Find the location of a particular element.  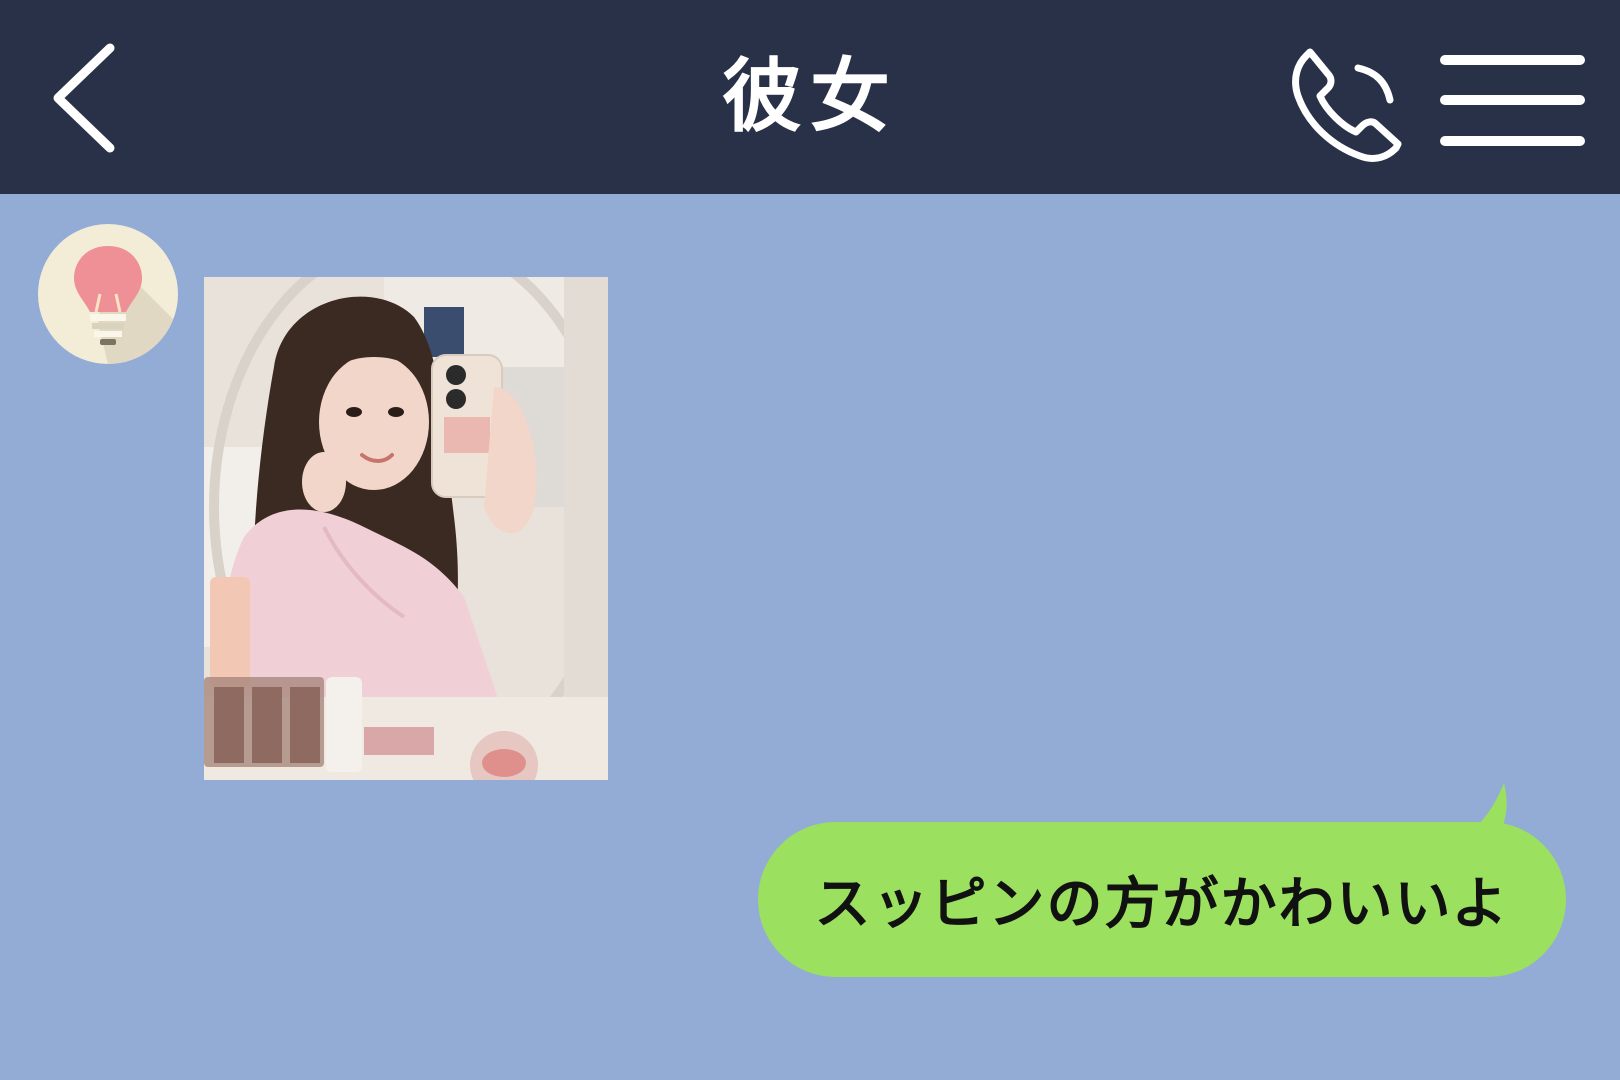

lightbulb-icon is located at coordinates (108, 294).